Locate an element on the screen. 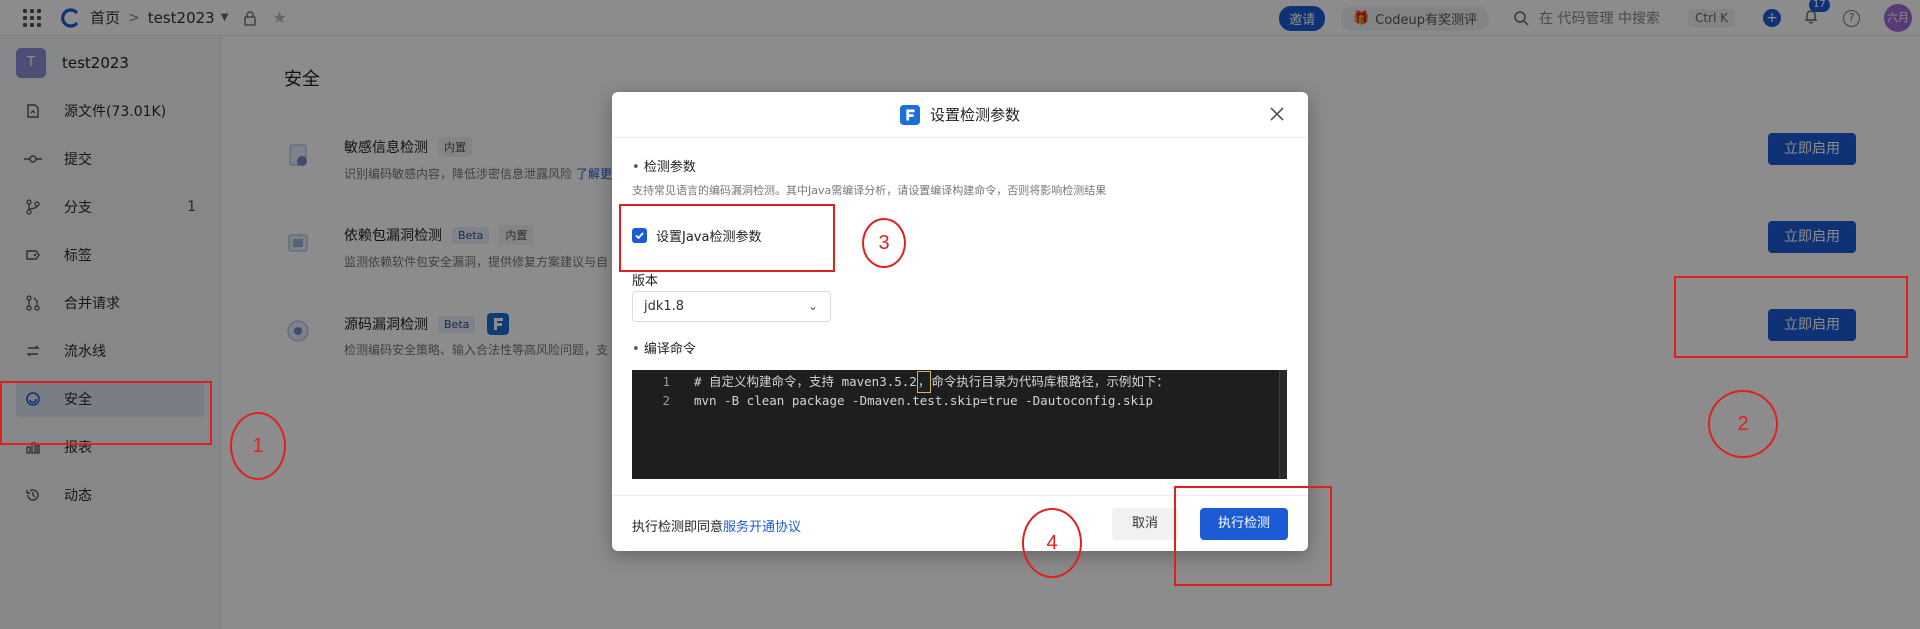  scanner-brand-icon is located at coordinates (909, 114).